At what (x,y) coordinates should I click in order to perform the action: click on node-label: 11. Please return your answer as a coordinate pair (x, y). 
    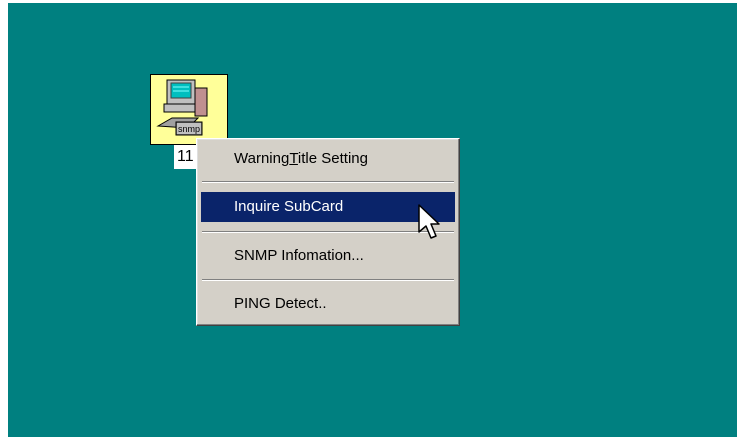
    Looking at the image, I should click on (185, 157).